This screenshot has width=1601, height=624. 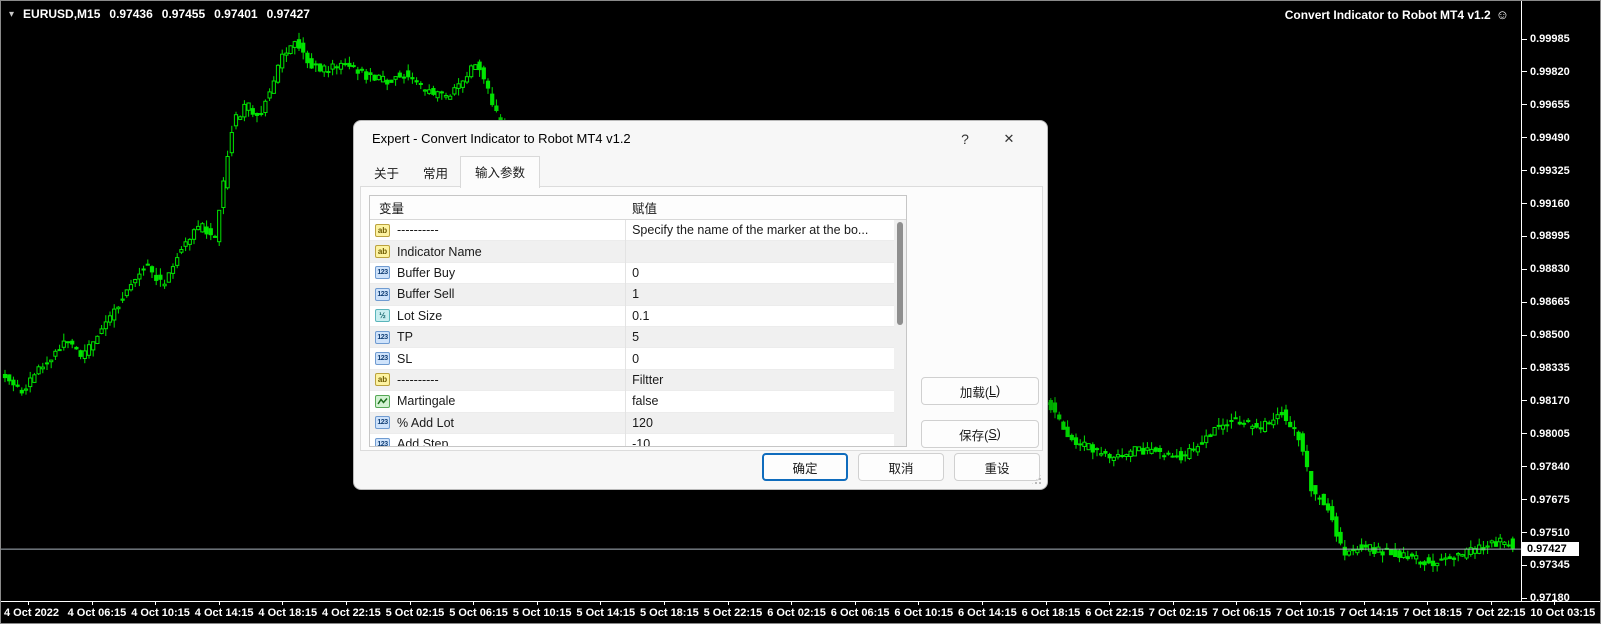 I want to click on load-button: 加载(L), so click(x=980, y=391).